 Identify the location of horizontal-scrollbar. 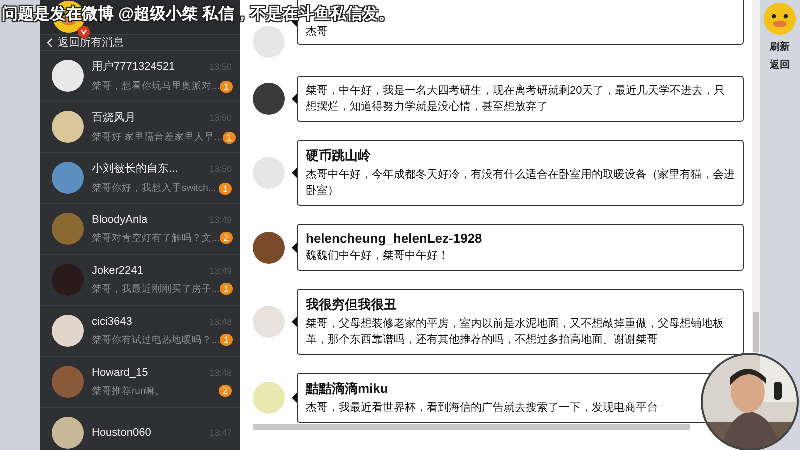
(471, 427).